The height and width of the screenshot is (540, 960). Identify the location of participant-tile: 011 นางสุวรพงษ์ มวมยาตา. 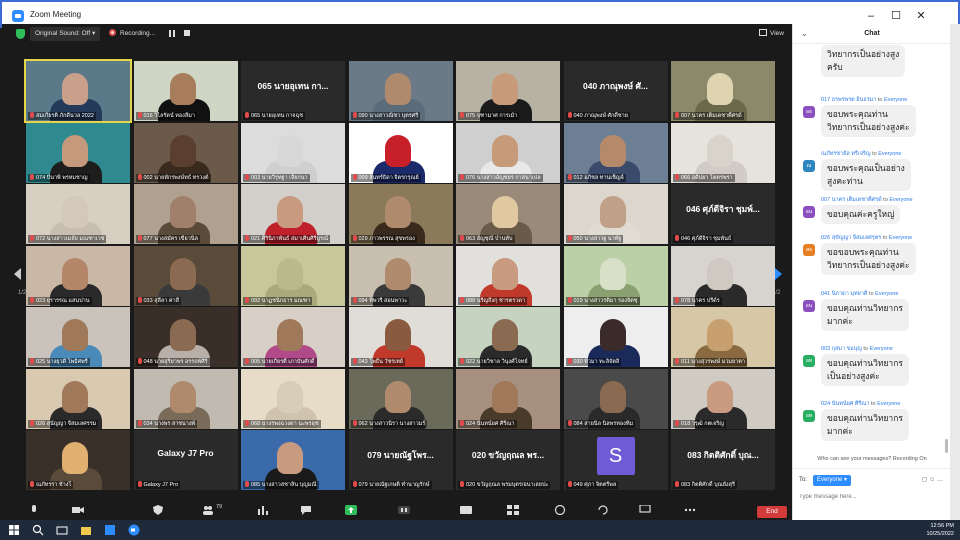
(723, 337).